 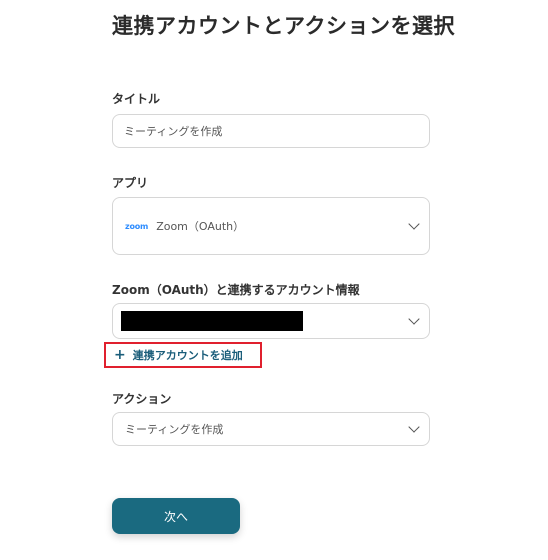 I want to click on app-select-inner: zoom Zoom（OAuth）, so click(x=271, y=226).